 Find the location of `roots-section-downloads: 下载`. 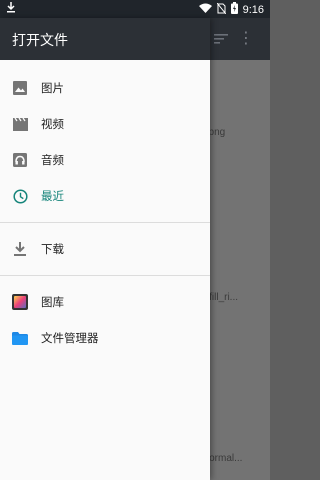

roots-section-downloads: 下载 is located at coordinates (105, 249).